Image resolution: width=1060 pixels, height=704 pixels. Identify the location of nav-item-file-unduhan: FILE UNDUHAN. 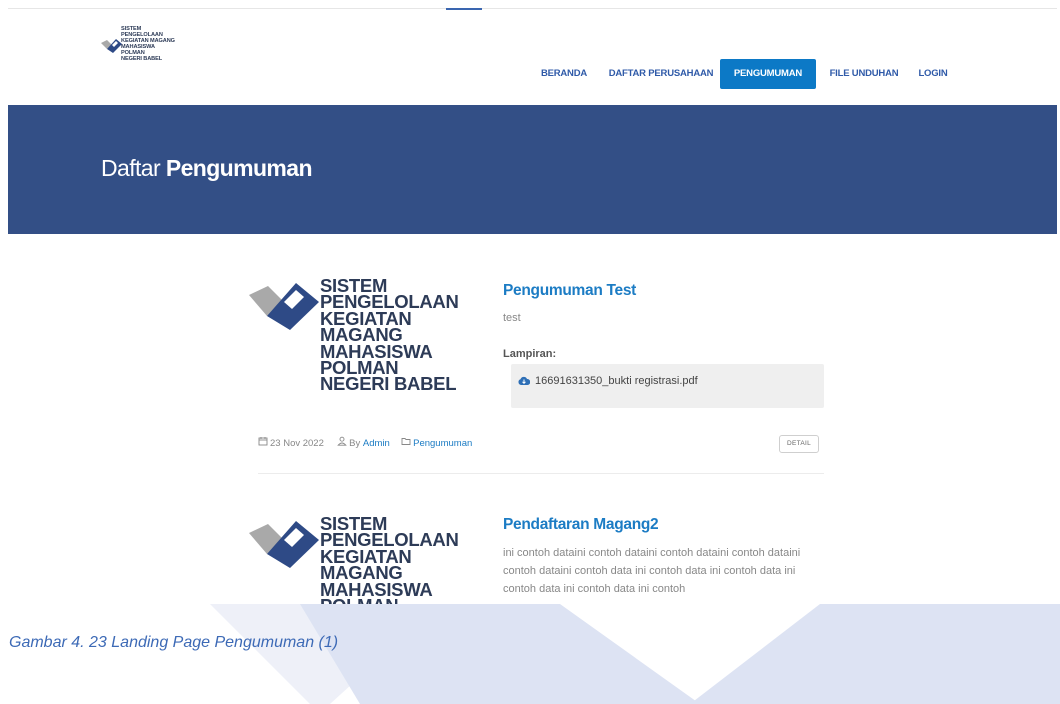
(864, 74).